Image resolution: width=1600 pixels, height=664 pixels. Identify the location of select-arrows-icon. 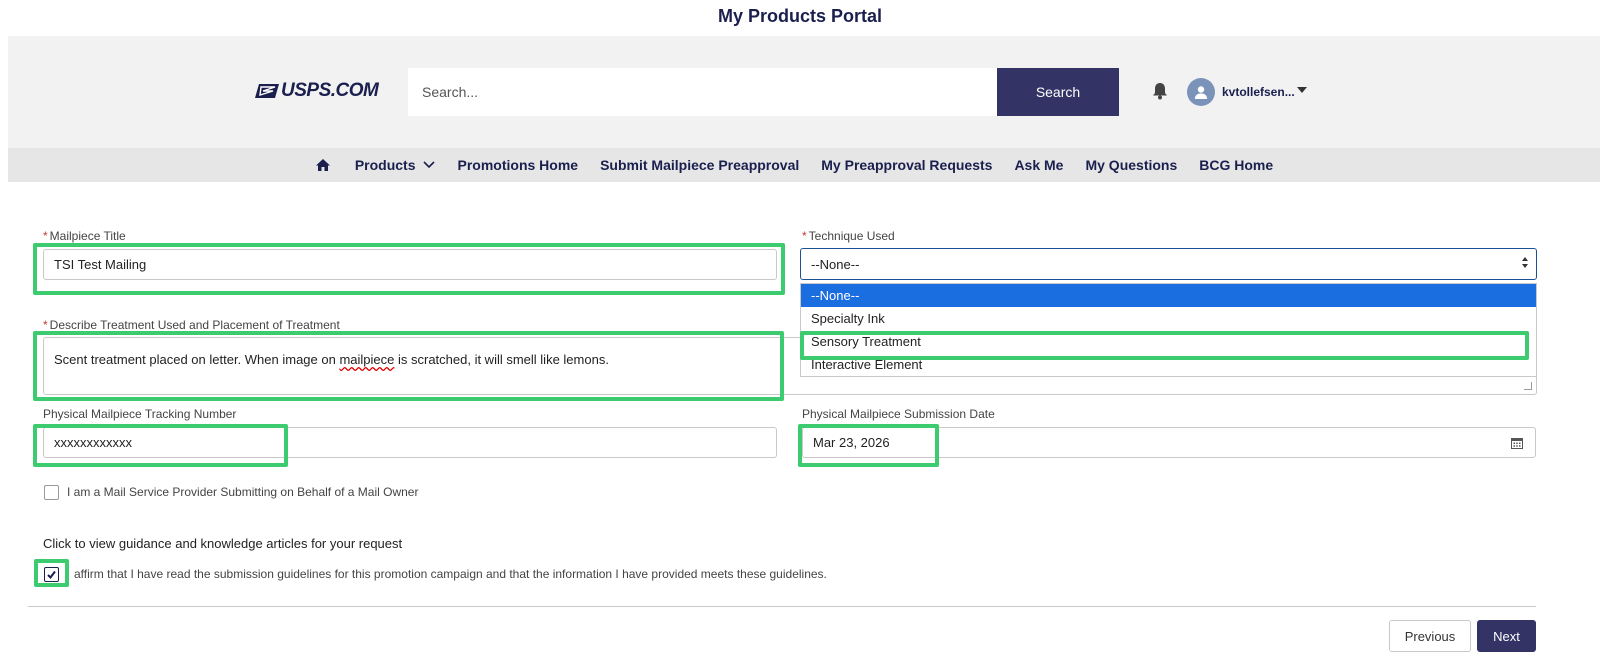
(1525, 262).